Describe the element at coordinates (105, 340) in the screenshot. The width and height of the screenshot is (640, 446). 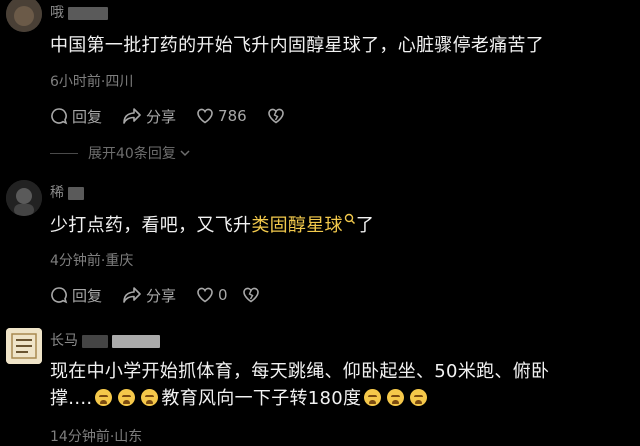
I see `username: 长马` at that location.